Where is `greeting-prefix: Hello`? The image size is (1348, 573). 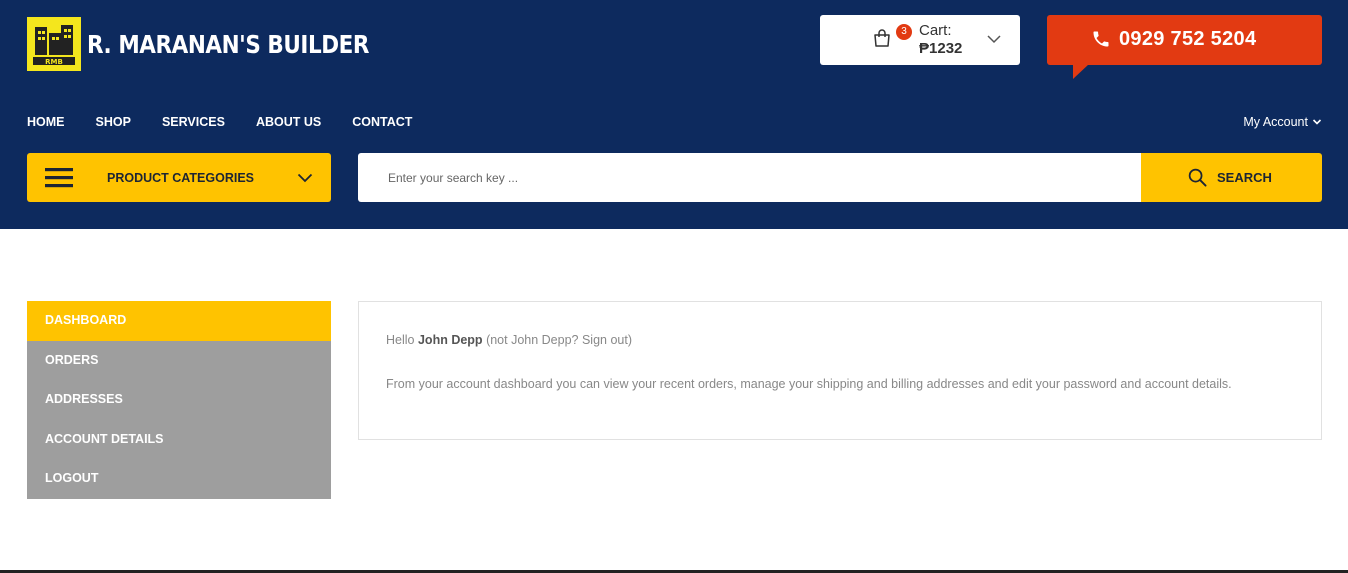 greeting-prefix: Hello is located at coordinates (400, 340).